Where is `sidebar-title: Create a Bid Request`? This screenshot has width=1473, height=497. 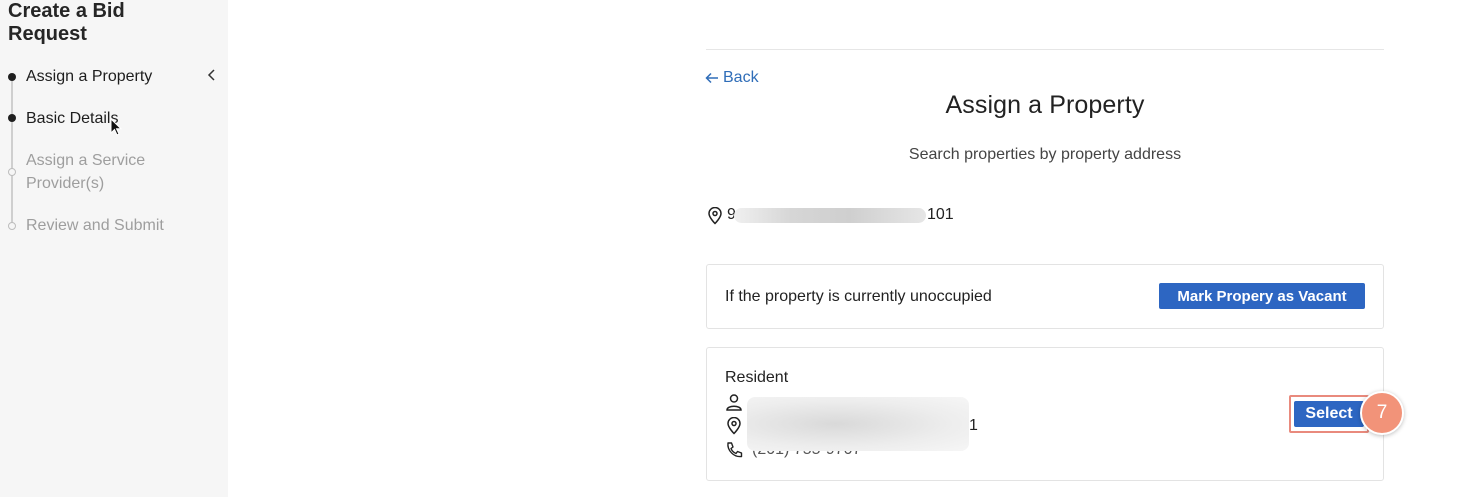
sidebar-title: Create a Bid Request is located at coordinates (66, 22).